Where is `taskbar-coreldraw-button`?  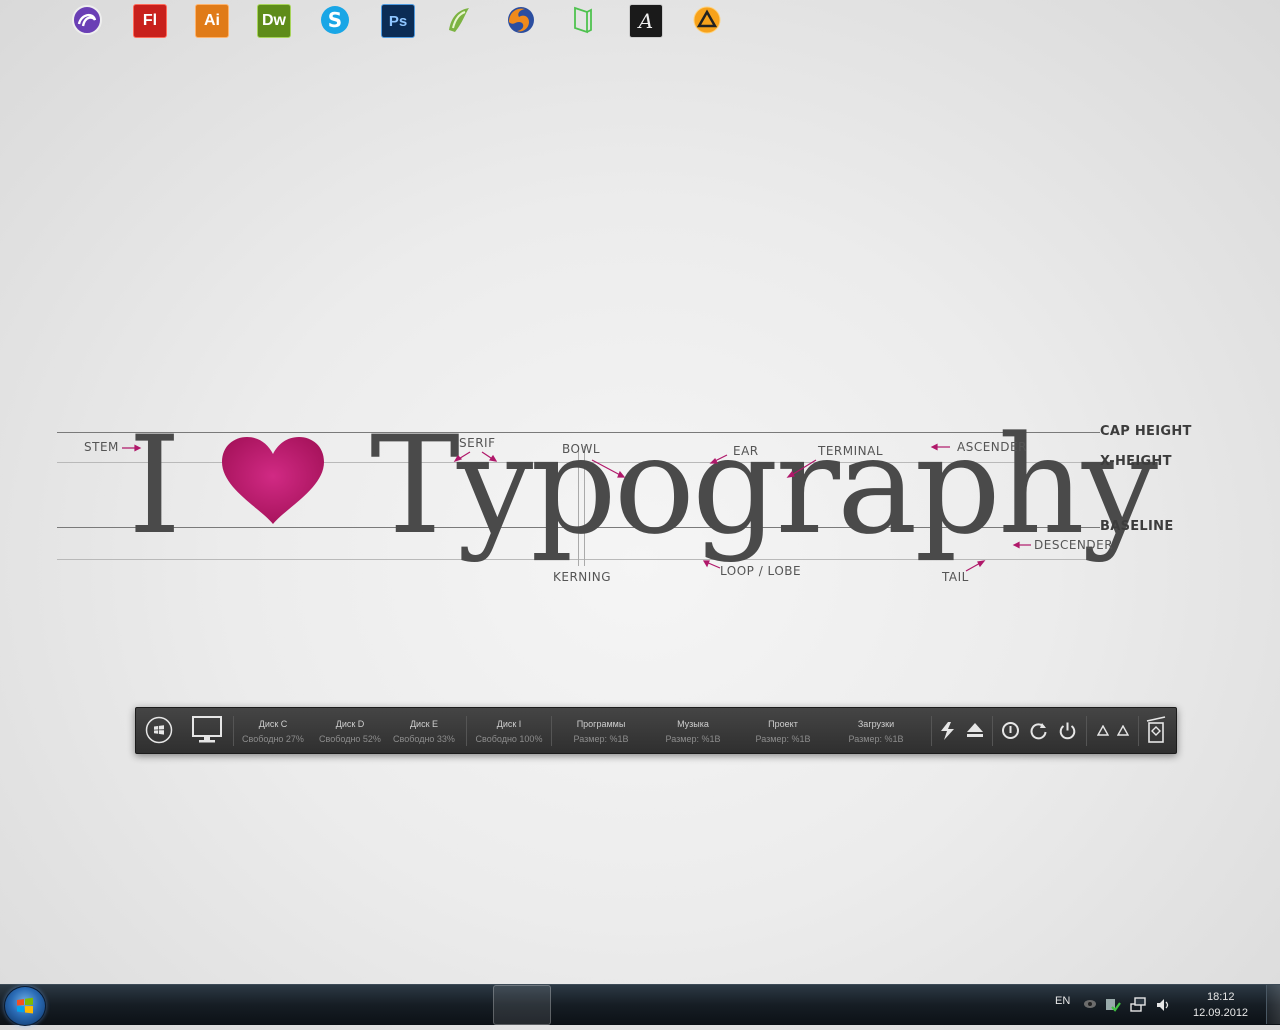
taskbar-coreldraw-button is located at coordinates (459, 20).